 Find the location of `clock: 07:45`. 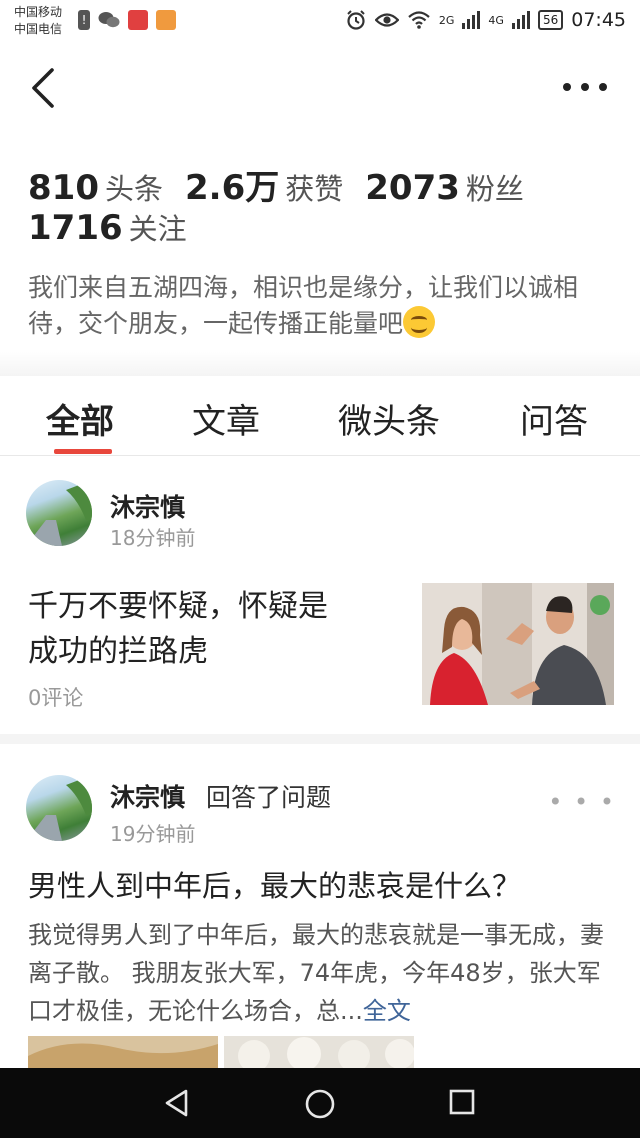

clock: 07:45 is located at coordinates (598, 20).